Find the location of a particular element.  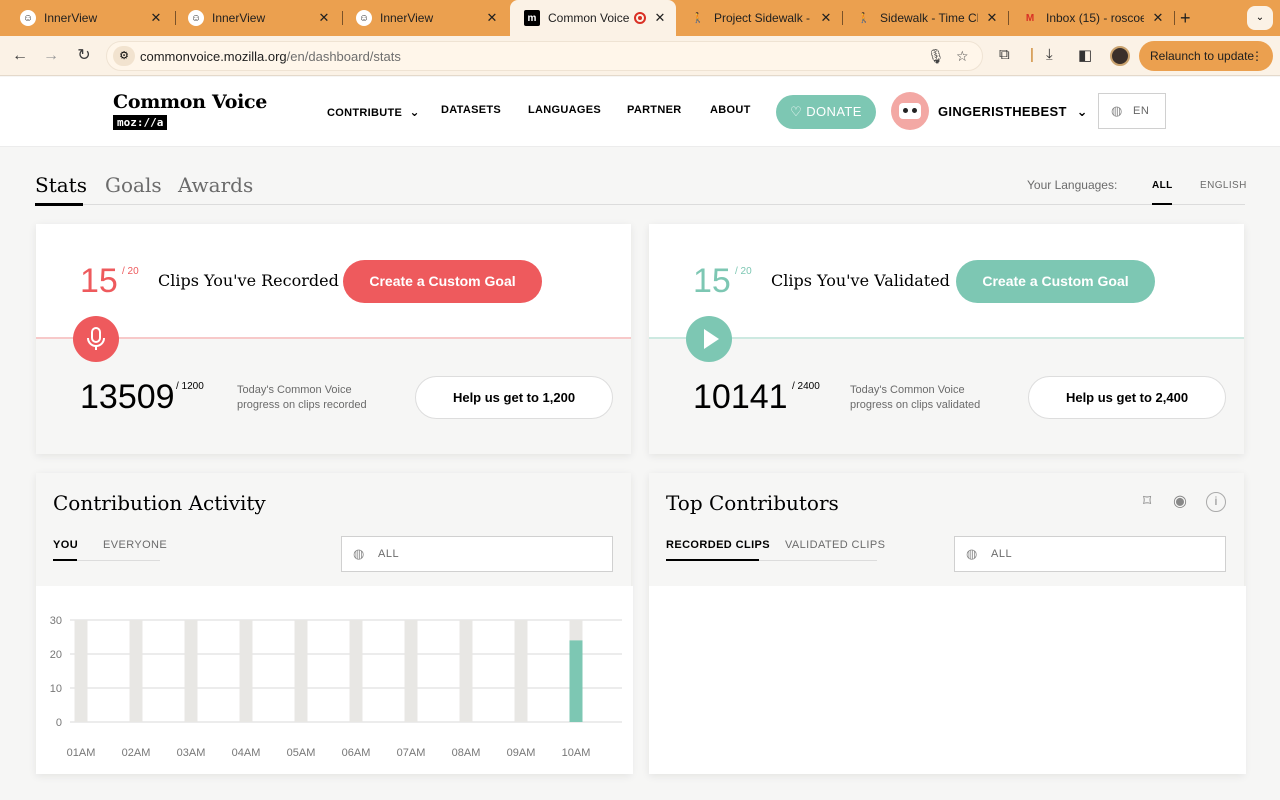

nav-about: ABOUT is located at coordinates (730, 110).